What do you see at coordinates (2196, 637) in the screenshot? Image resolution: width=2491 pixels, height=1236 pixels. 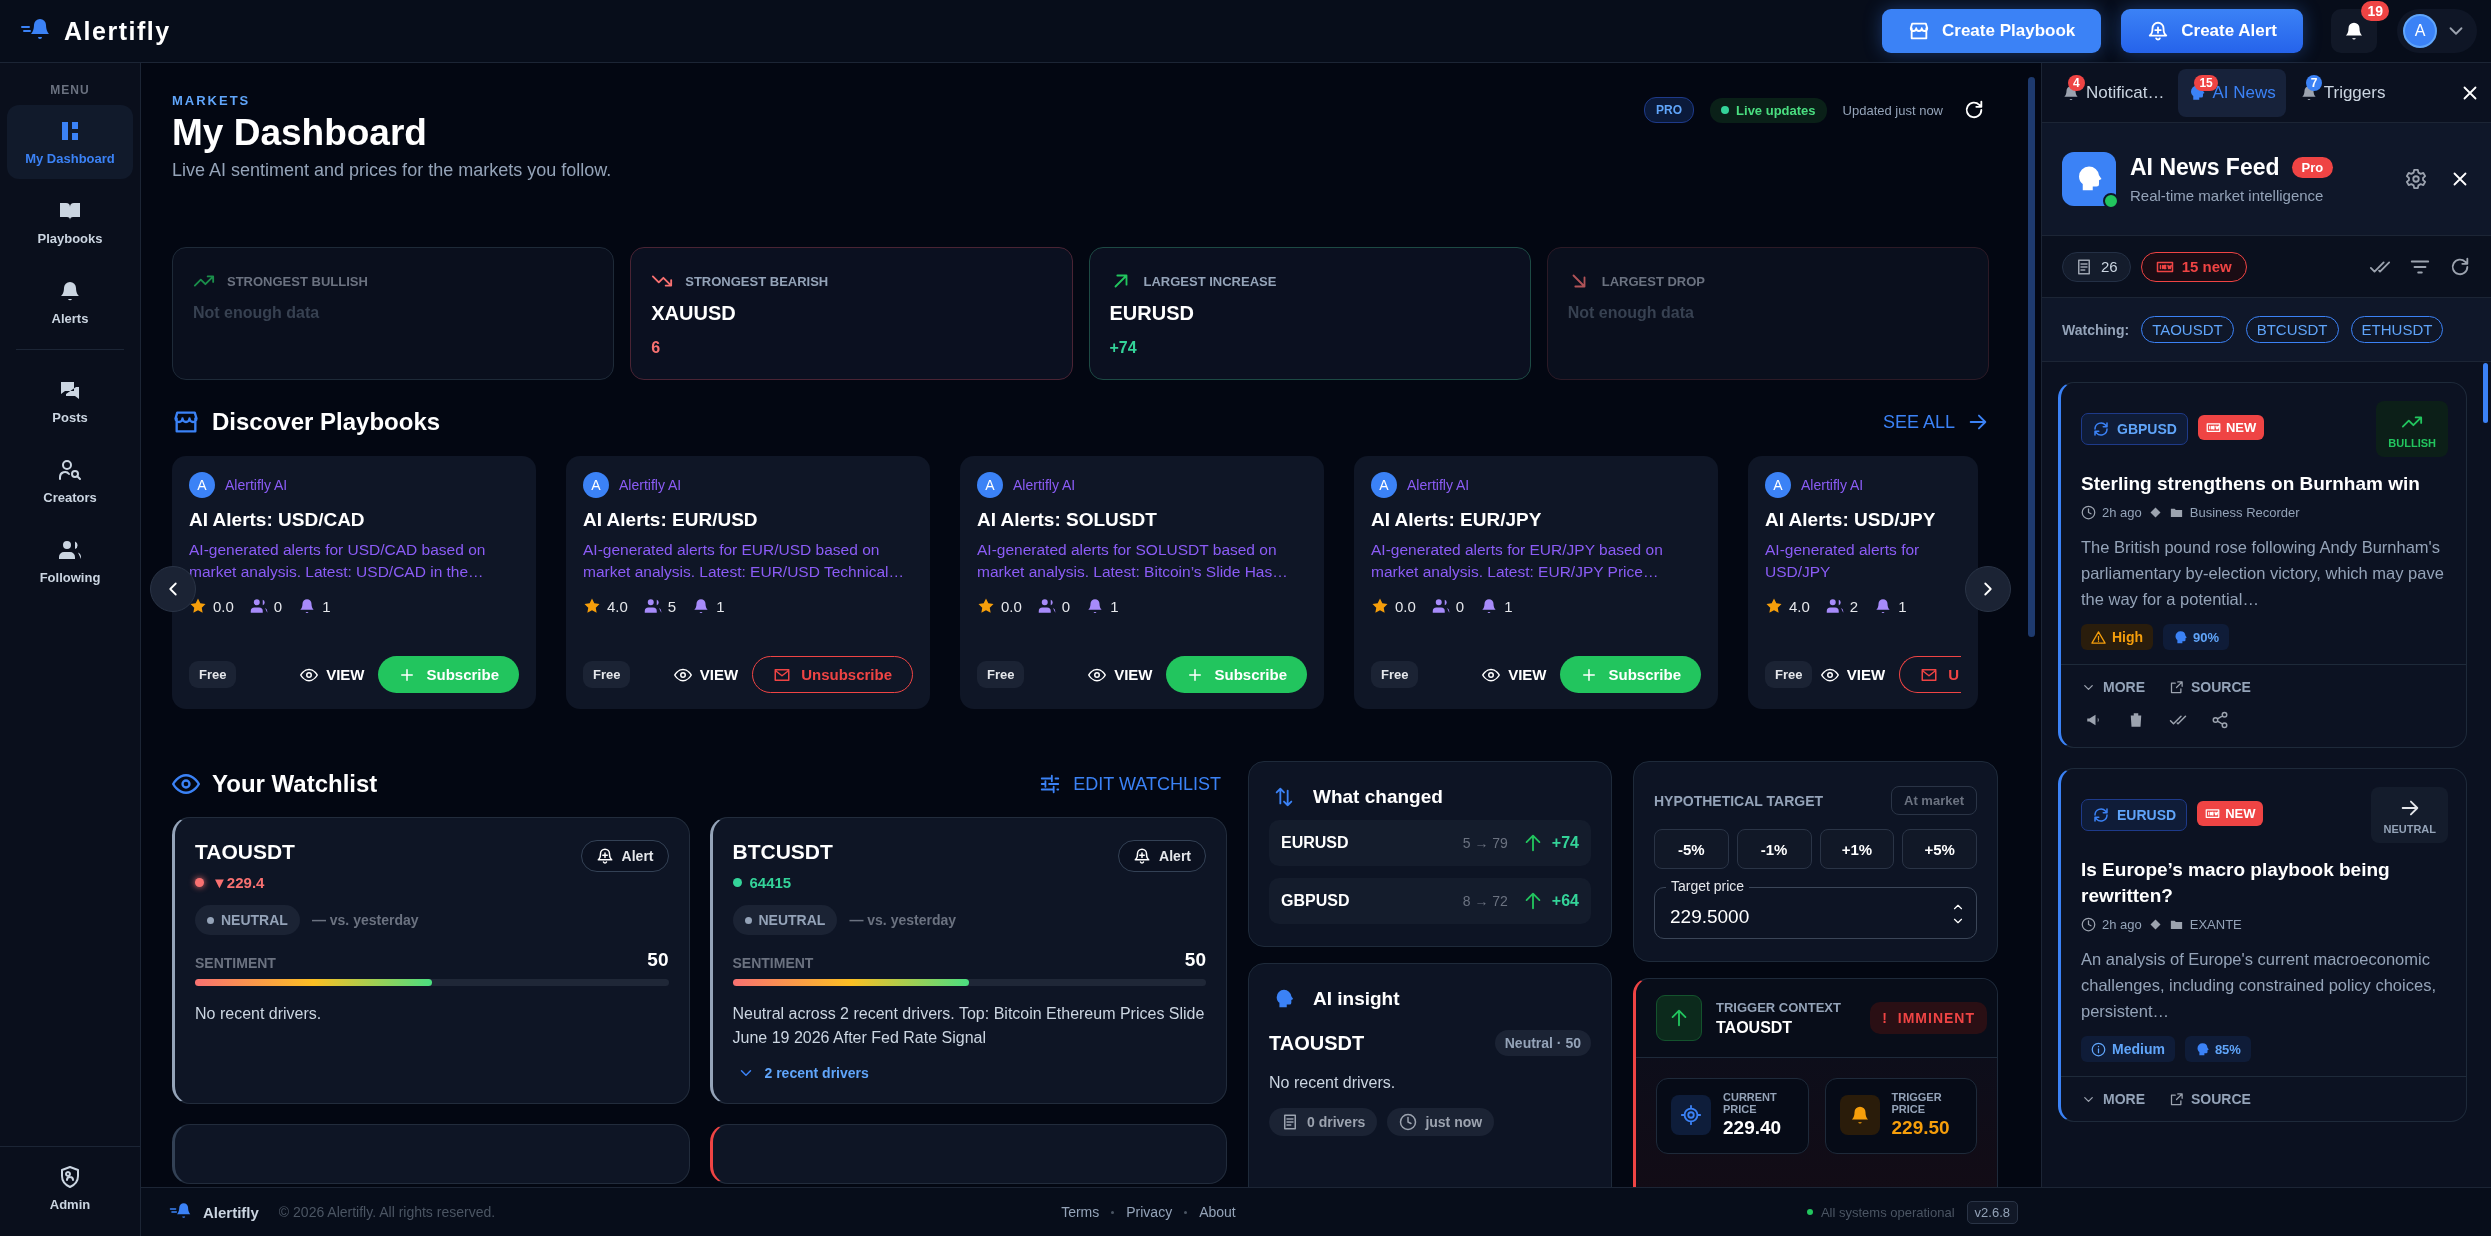 I see `confidence-tag: 90%` at bounding box center [2196, 637].